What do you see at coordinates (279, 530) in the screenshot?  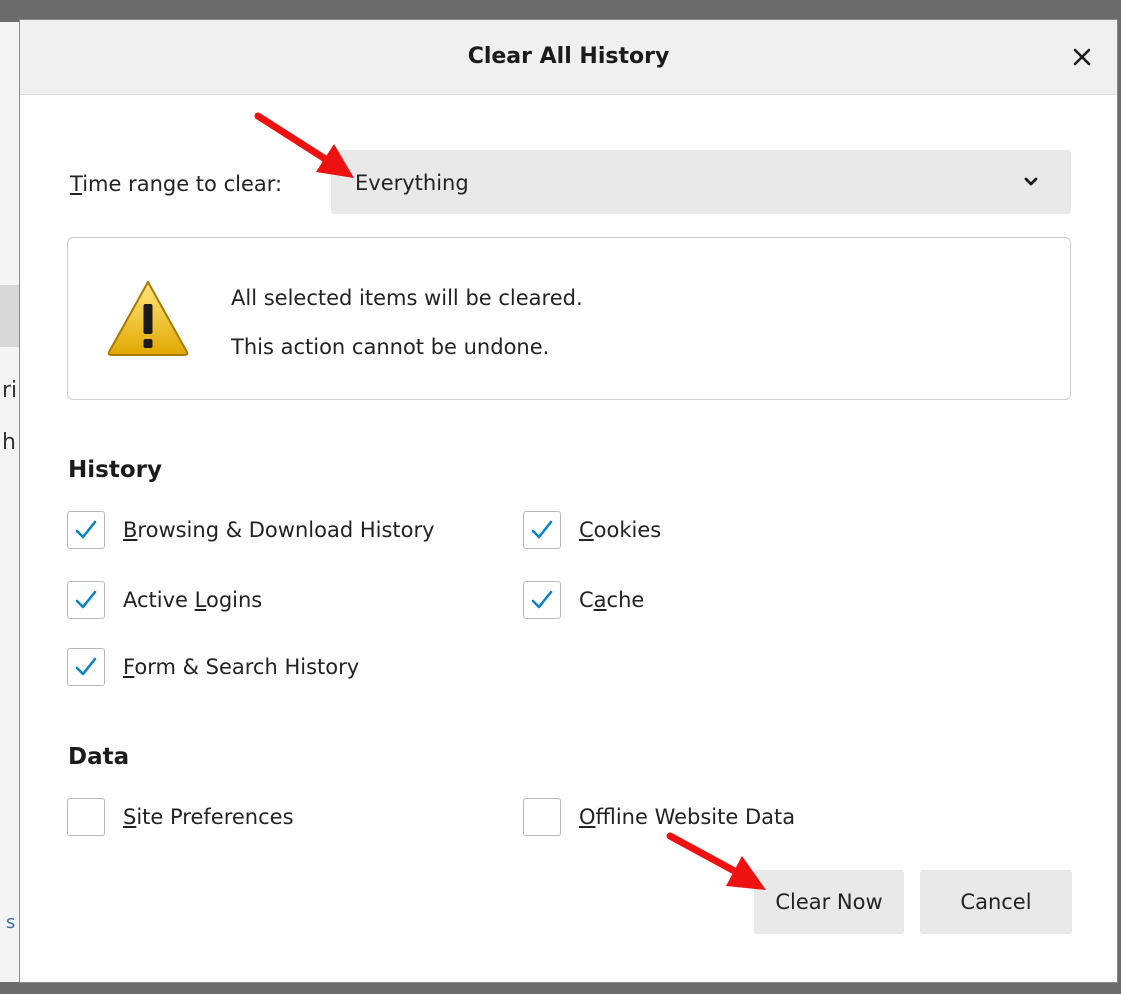 I see `checkbox-label: Browsing & Download History` at bounding box center [279, 530].